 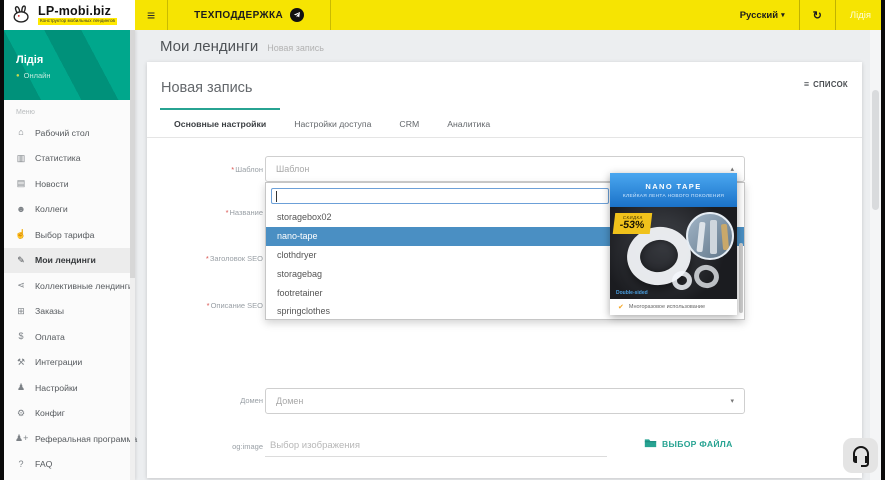 I want to click on check-icon: ✔, so click(x=621, y=307).